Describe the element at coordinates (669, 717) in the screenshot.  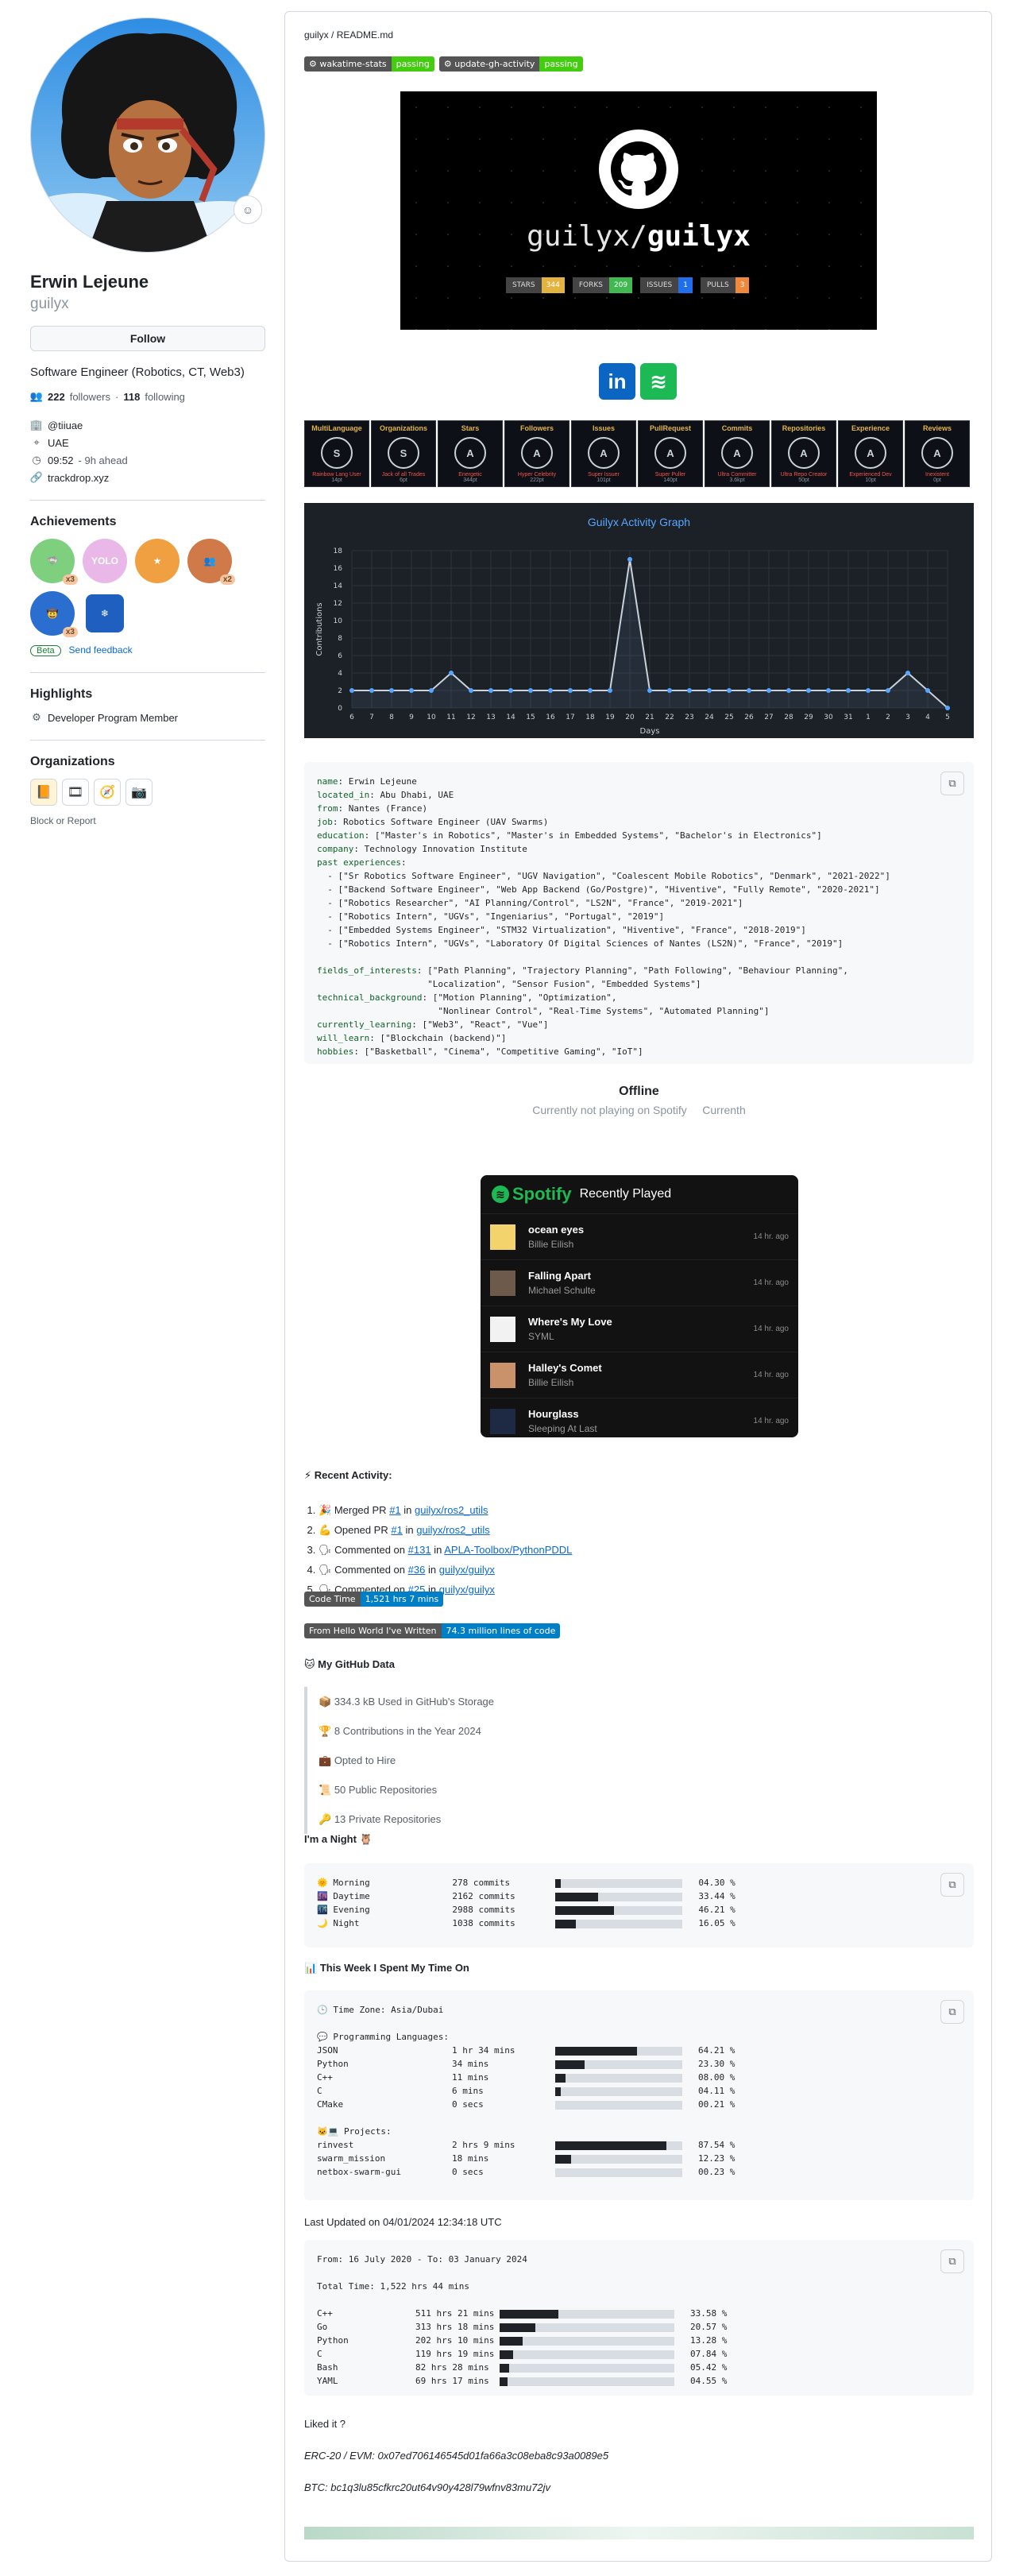
I see `x-tick-label: 22` at that location.